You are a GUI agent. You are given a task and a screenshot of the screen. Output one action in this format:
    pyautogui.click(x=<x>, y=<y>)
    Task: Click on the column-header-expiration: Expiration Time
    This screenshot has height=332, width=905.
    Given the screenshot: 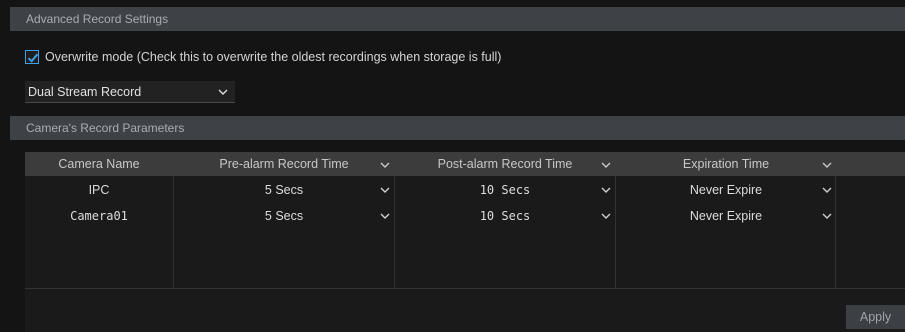 What is the action you would take?
    pyautogui.click(x=726, y=164)
    